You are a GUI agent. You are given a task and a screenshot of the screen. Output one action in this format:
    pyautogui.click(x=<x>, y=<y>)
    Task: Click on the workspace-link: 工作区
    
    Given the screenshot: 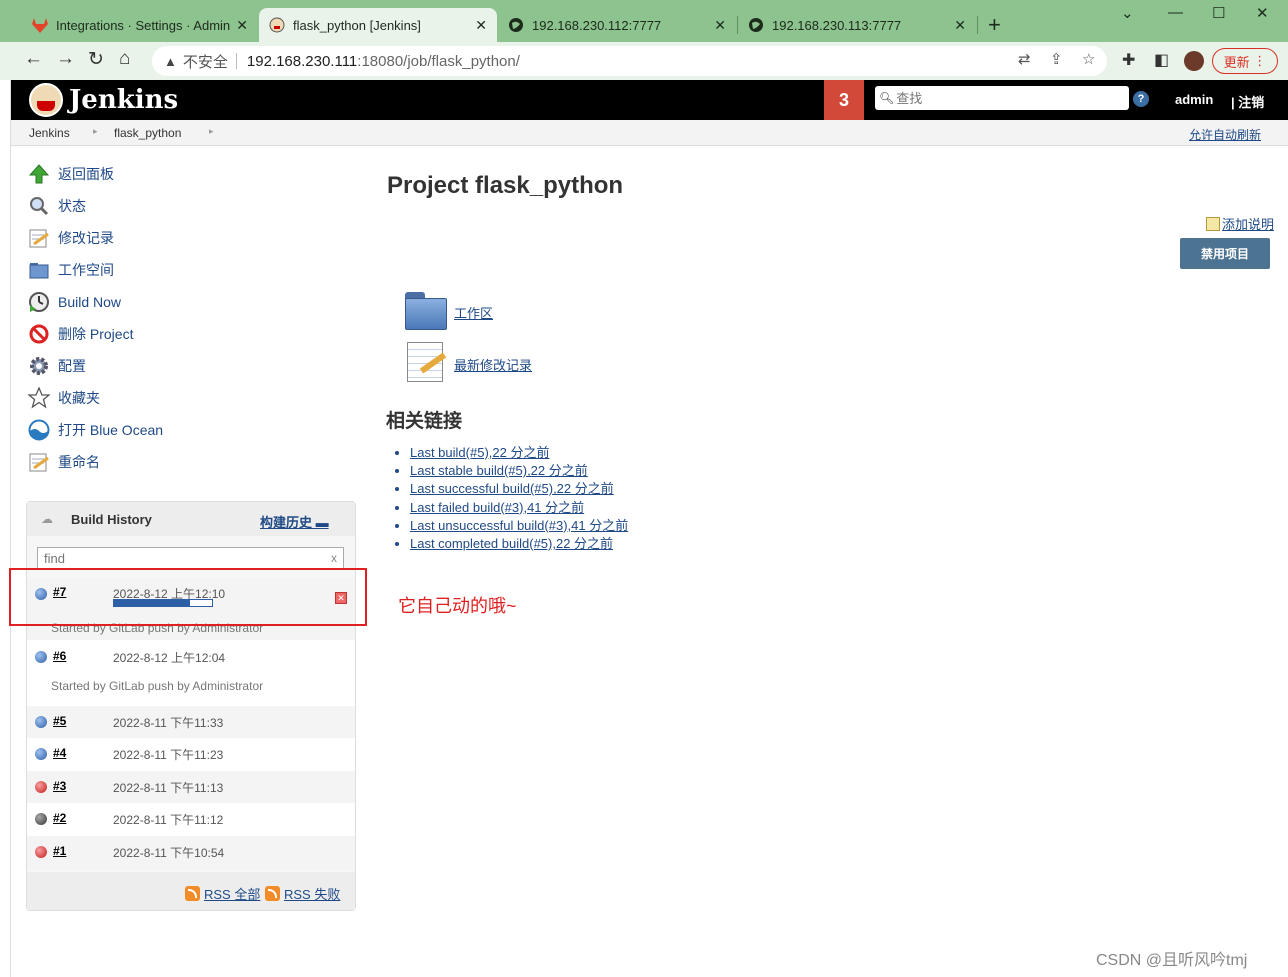 What is the action you would take?
    pyautogui.click(x=473, y=312)
    